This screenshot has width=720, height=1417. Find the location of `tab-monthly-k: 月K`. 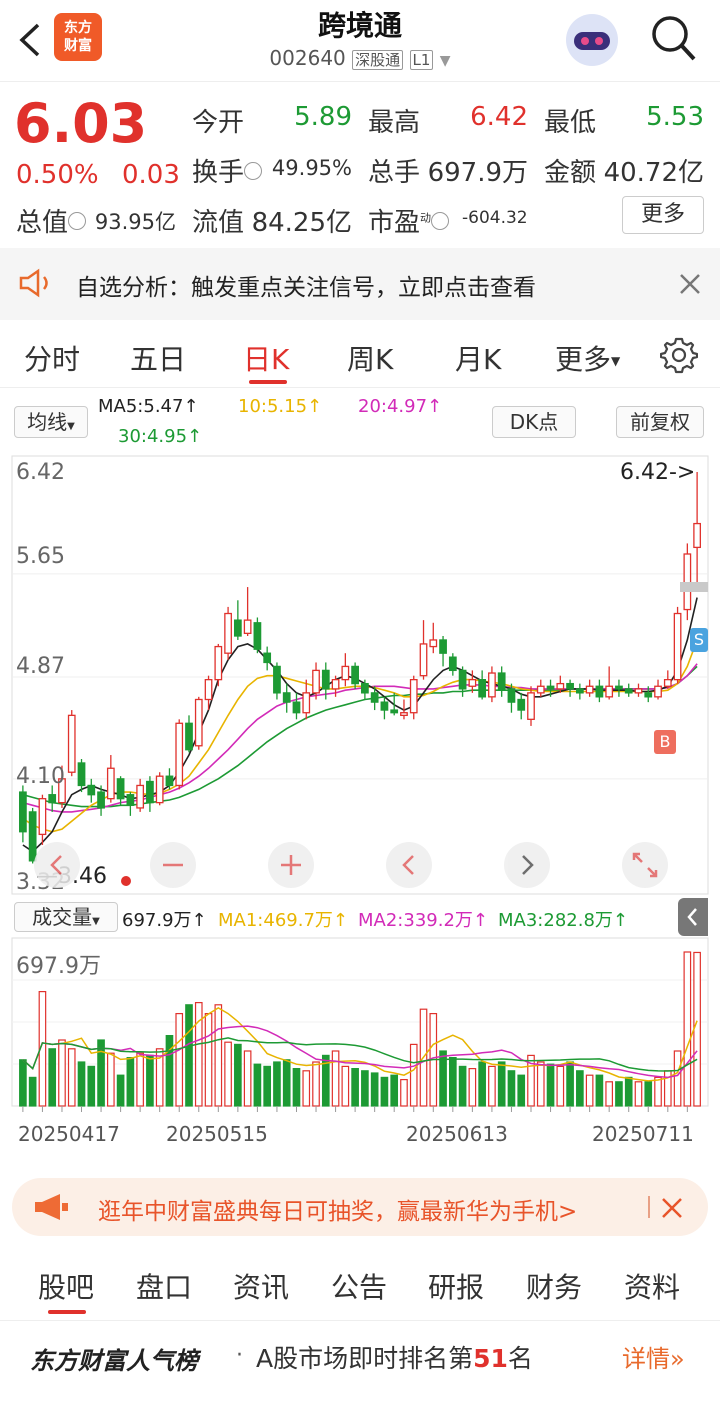

tab-monthly-k: 月K is located at coordinates (478, 358).